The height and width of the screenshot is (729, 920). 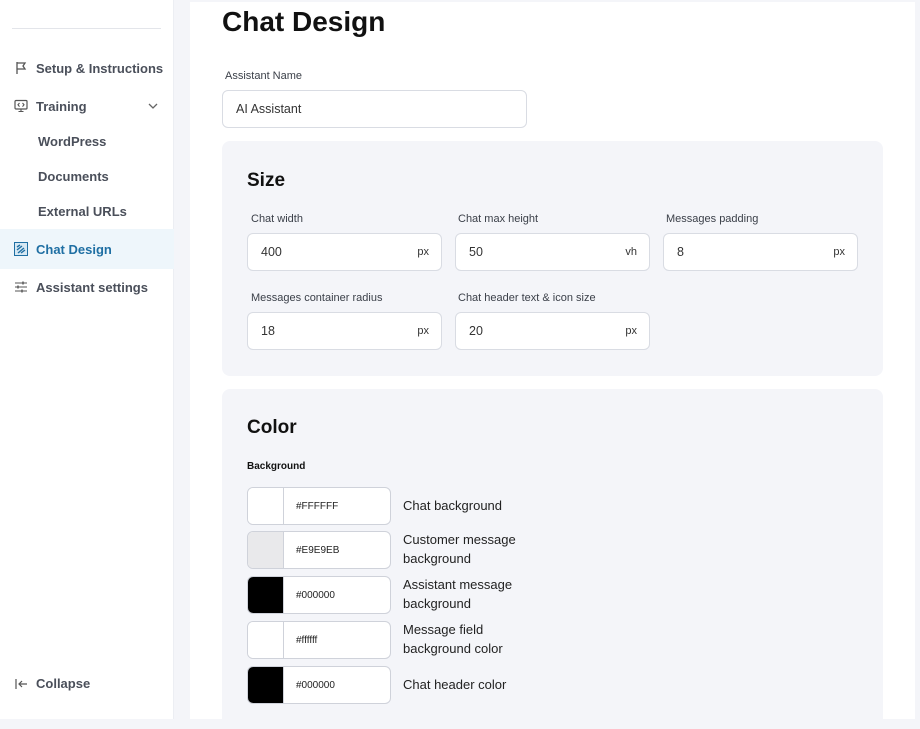 What do you see at coordinates (92, 287) in the screenshot?
I see `sidebar-item-label: Assistant settings` at bounding box center [92, 287].